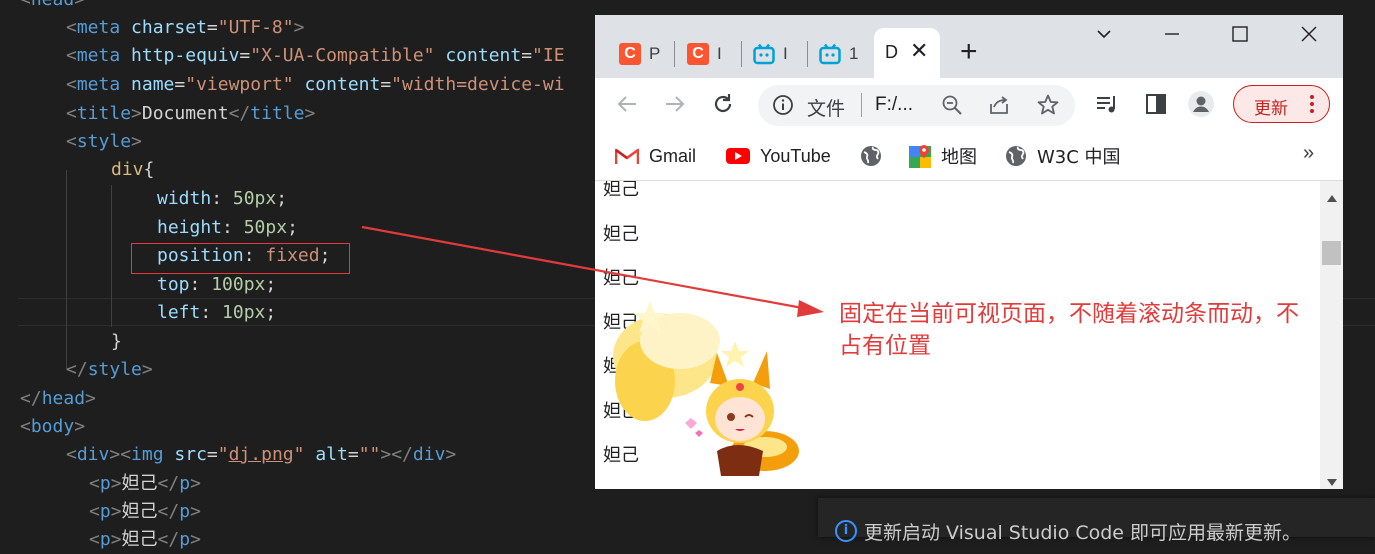 The width and height of the screenshot is (1375, 554). Describe the element at coordinates (1083, 533) in the screenshot. I see `notification-message: 更新启动 Visual Studio Code 即可应用最新更新。` at that location.